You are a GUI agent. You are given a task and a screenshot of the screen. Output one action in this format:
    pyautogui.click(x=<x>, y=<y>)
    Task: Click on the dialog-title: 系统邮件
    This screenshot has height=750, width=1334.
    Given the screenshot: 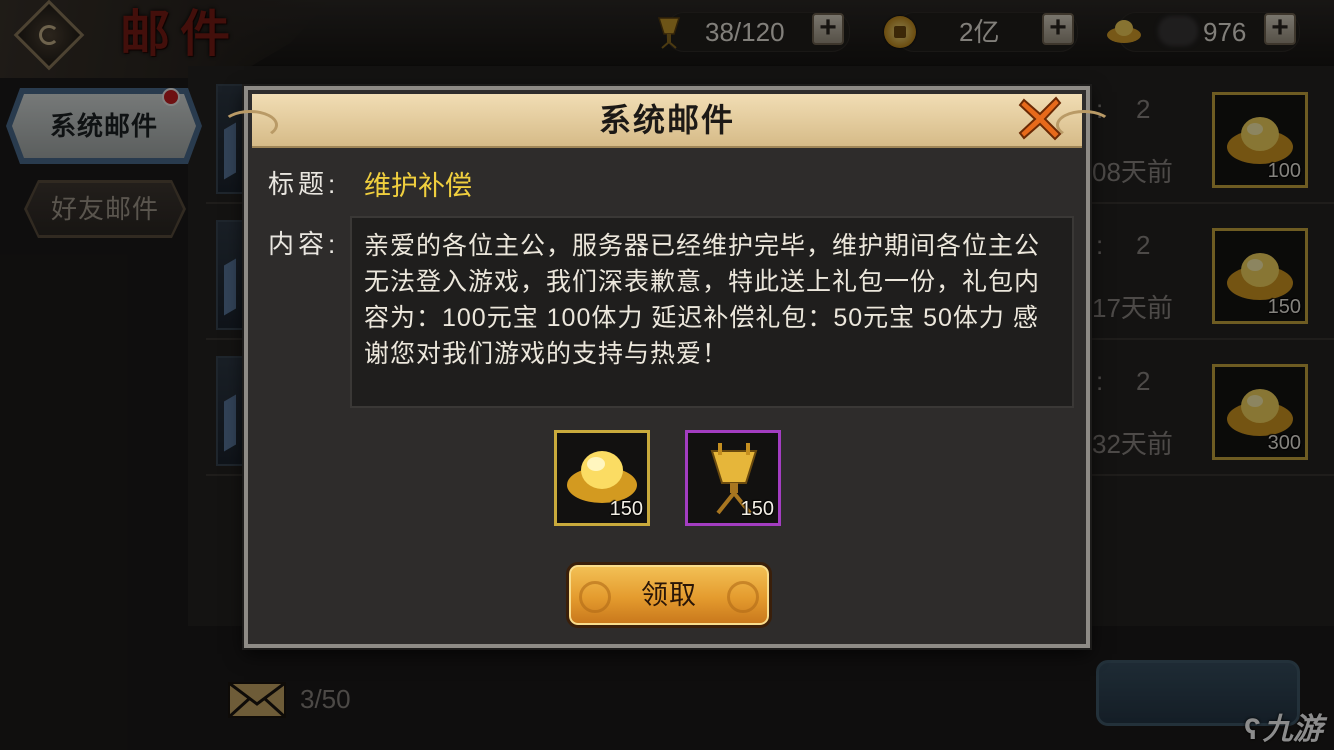 What is the action you would take?
    pyautogui.click(x=666, y=120)
    